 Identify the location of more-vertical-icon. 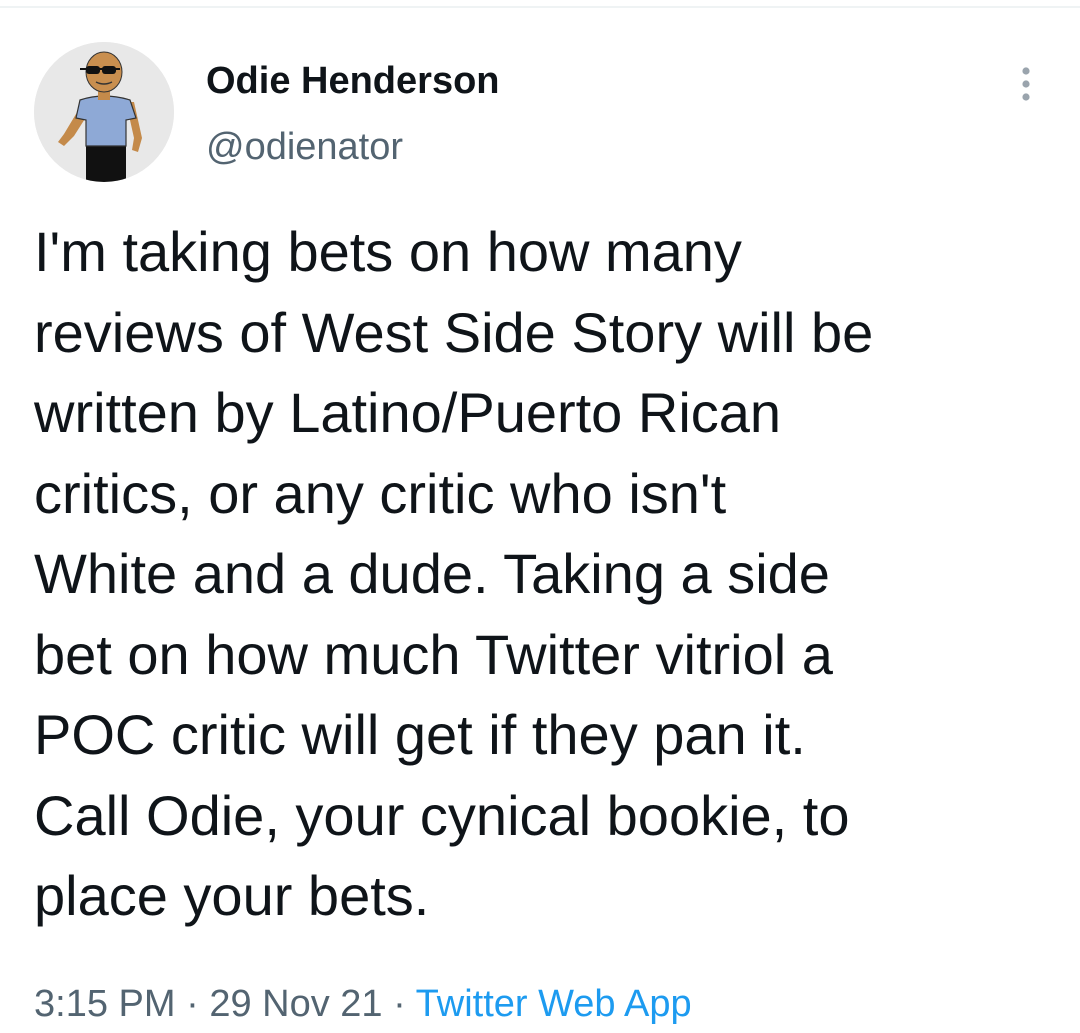
(1026, 84).